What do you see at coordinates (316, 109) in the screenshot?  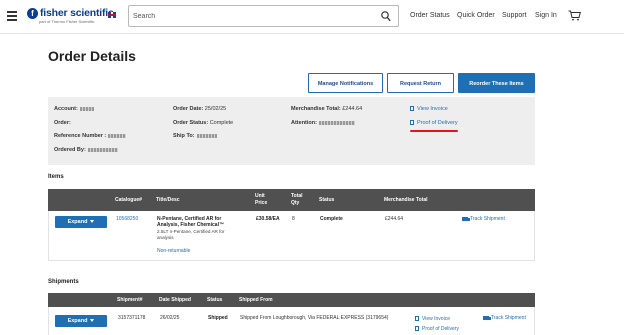 I see `merch-total-label: Merchandise Total:` at bounding box center [316, 109].